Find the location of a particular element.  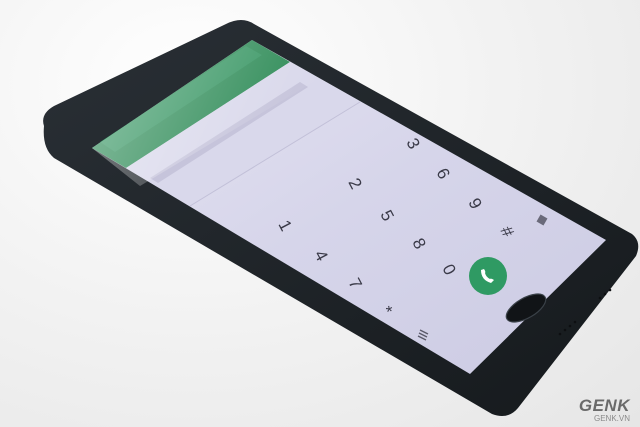

call-button is located at coordinates (488, 276).